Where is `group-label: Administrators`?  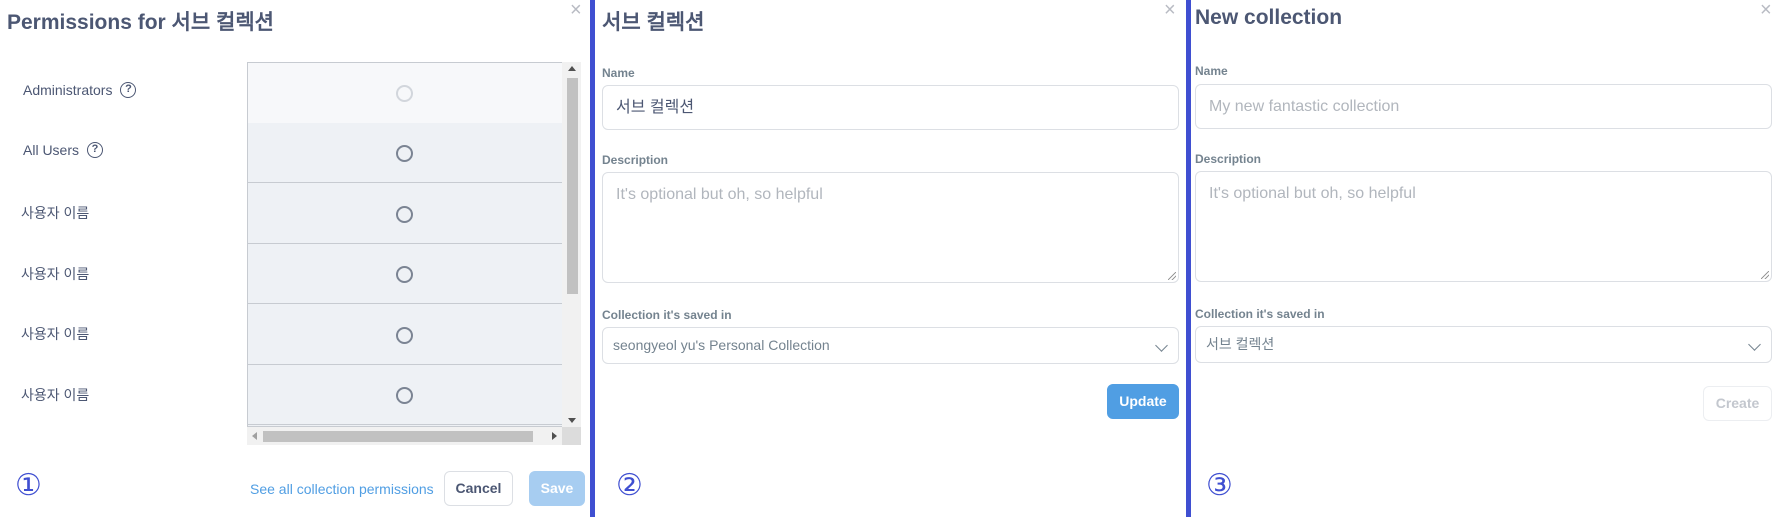 group-label: Administrators is located at coordinates (68, 90).